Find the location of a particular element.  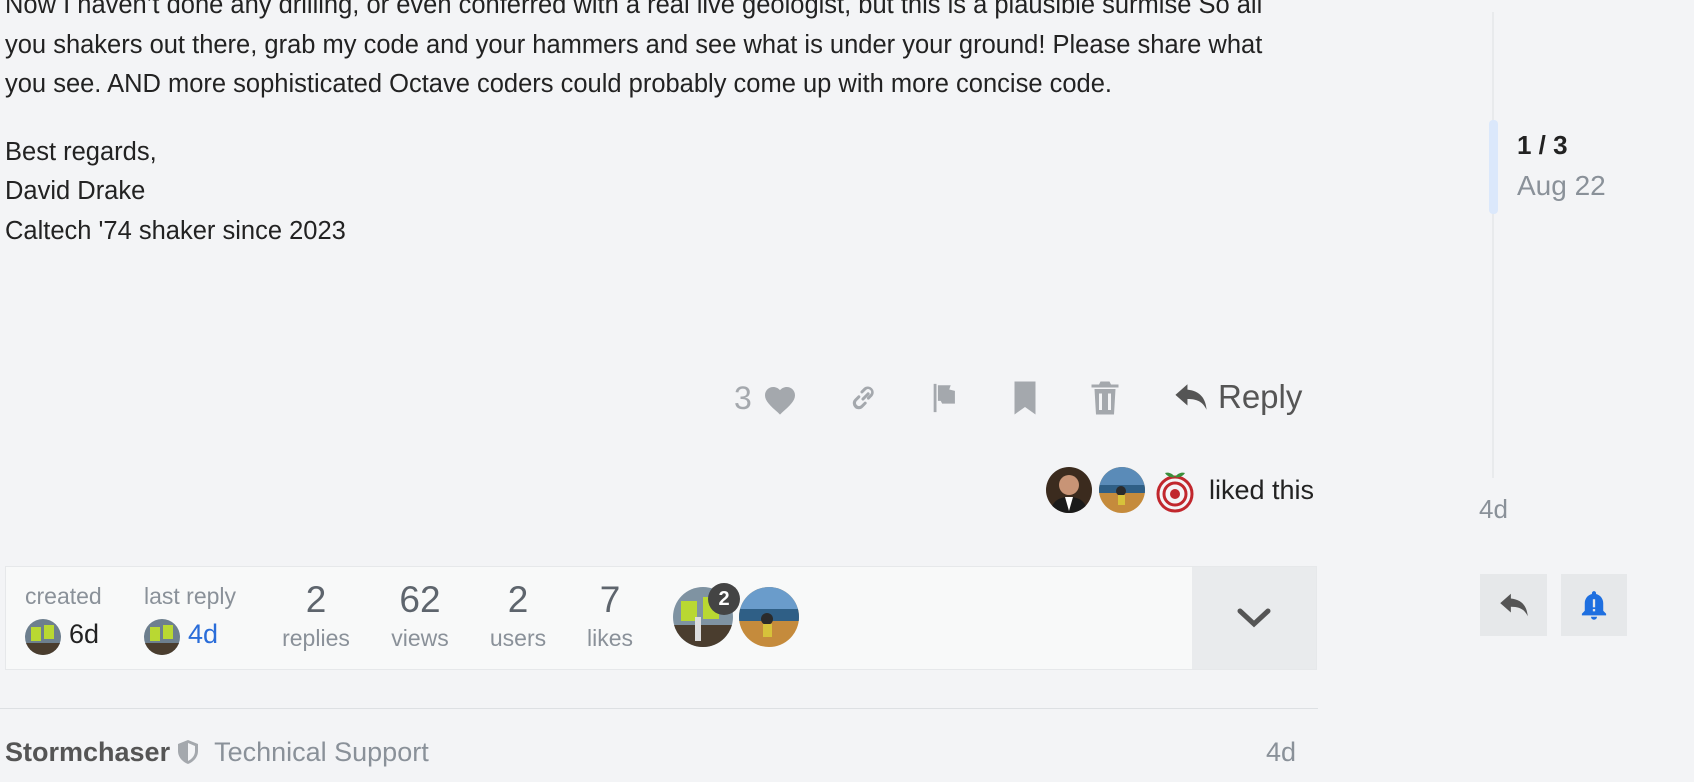

link-icon is located at coordinates (863, 398).